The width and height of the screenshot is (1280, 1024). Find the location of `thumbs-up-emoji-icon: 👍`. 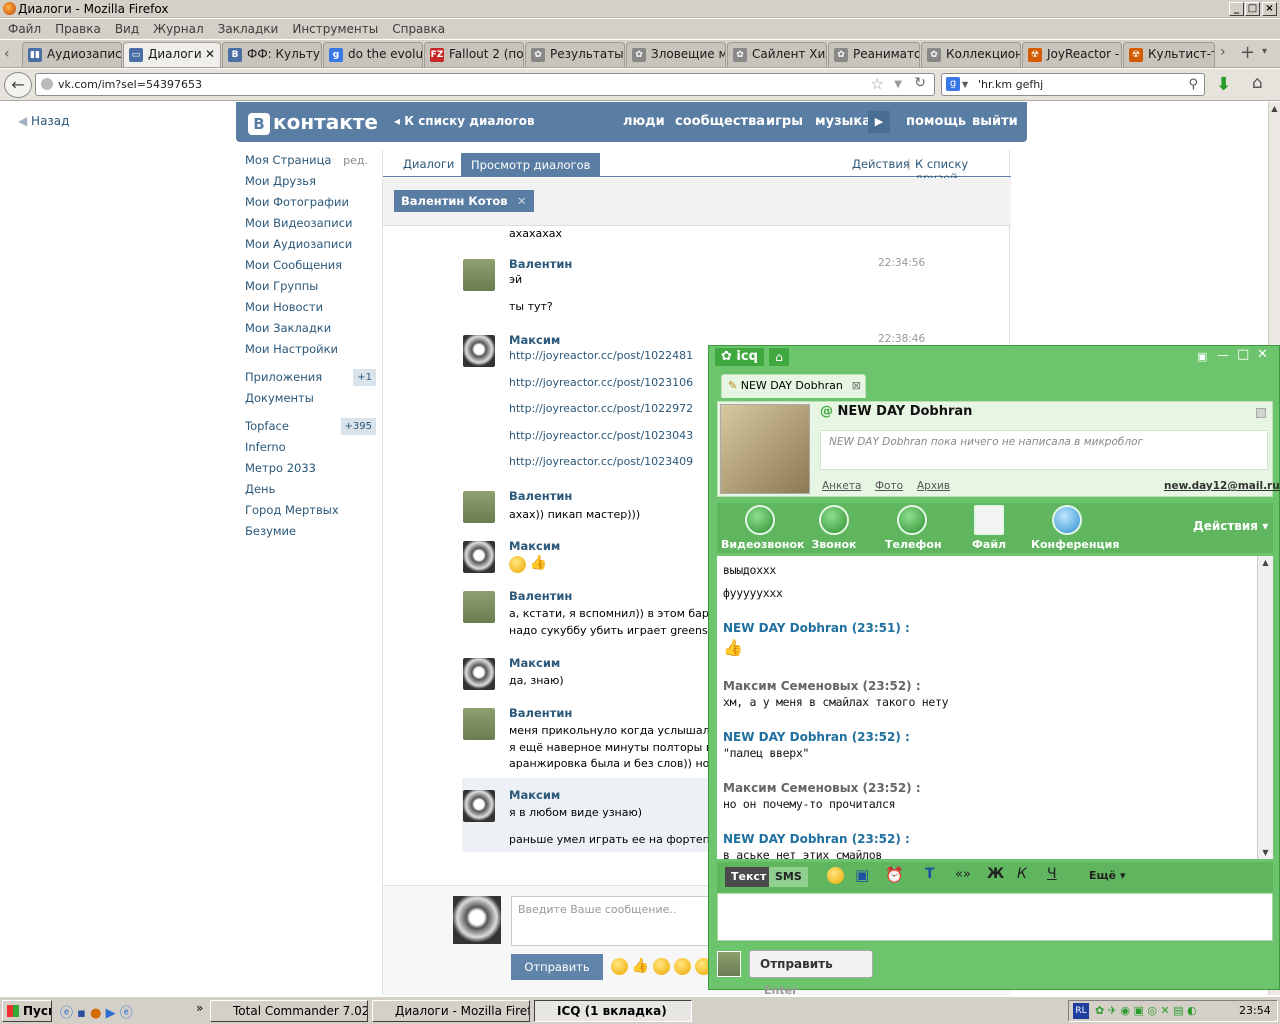

thumbs-up-emoji-icon: 👍 is located at coordinates (640, 966).